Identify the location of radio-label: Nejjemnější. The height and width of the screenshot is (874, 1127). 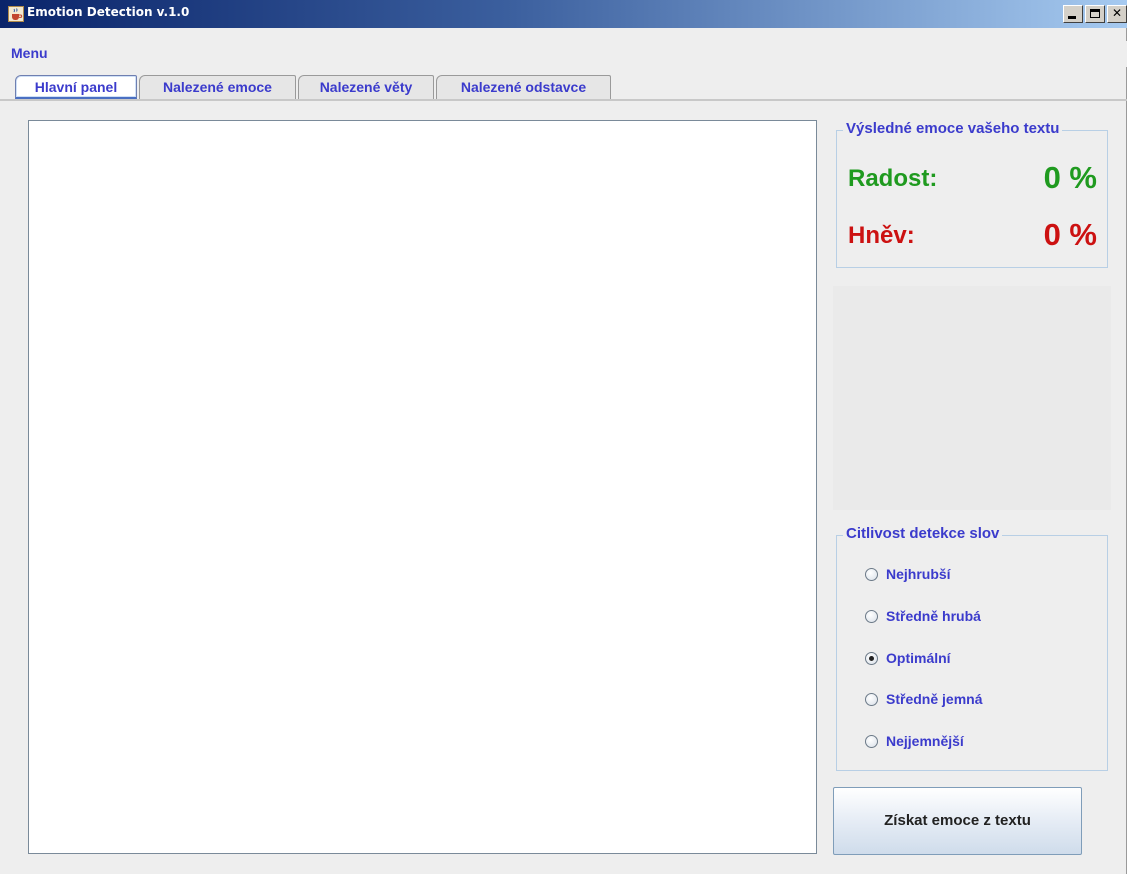
(925, 741).